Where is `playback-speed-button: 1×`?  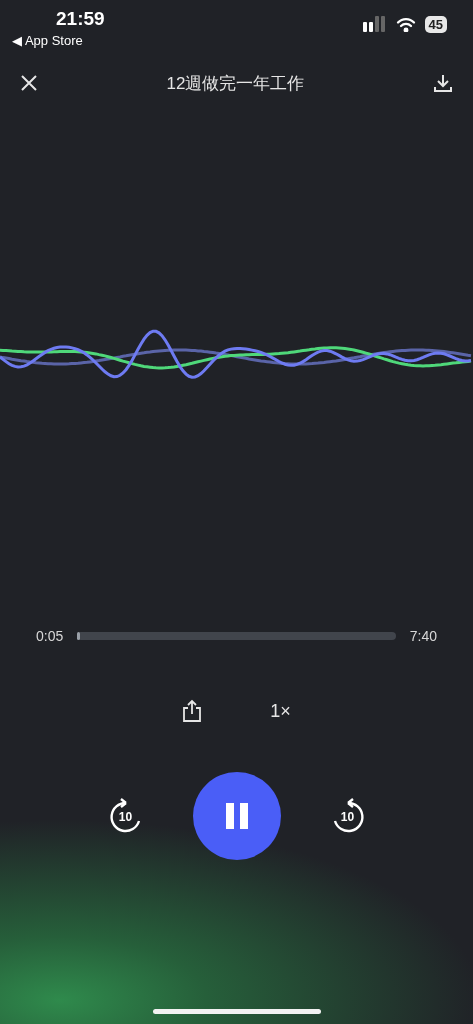 playback-speed-button: 1× is located at coordinates (280, 711).